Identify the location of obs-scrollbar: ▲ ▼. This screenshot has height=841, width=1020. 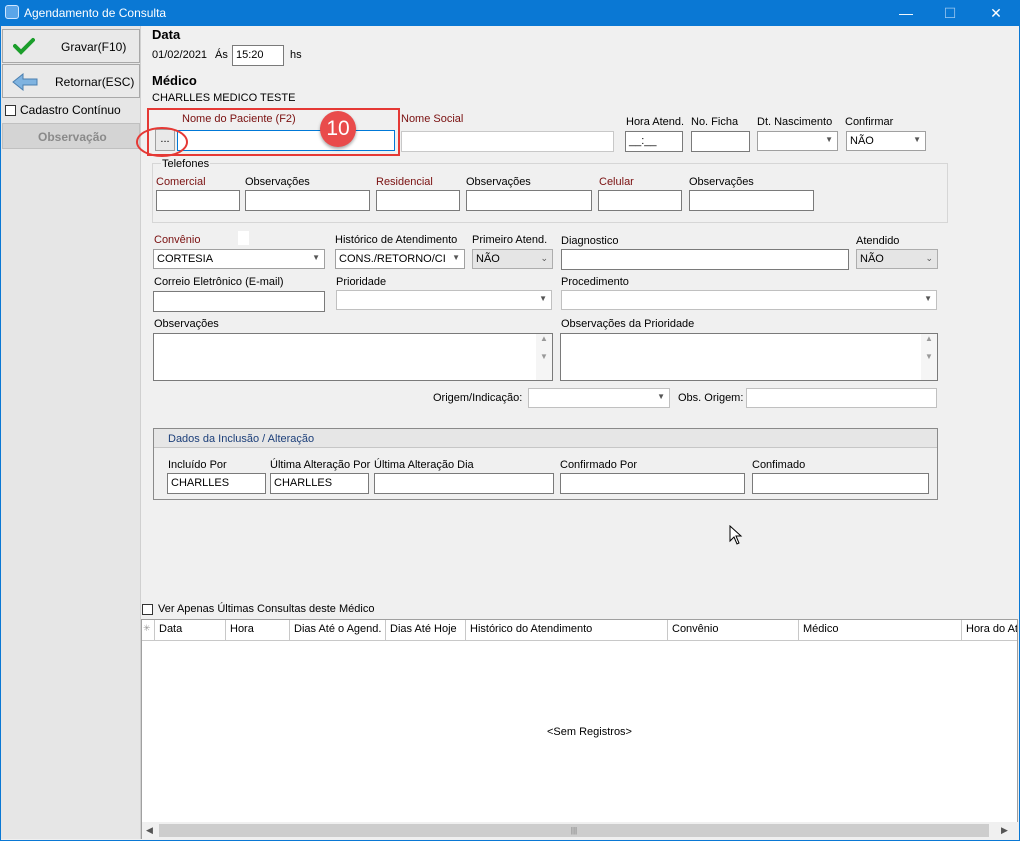
(544, 357).